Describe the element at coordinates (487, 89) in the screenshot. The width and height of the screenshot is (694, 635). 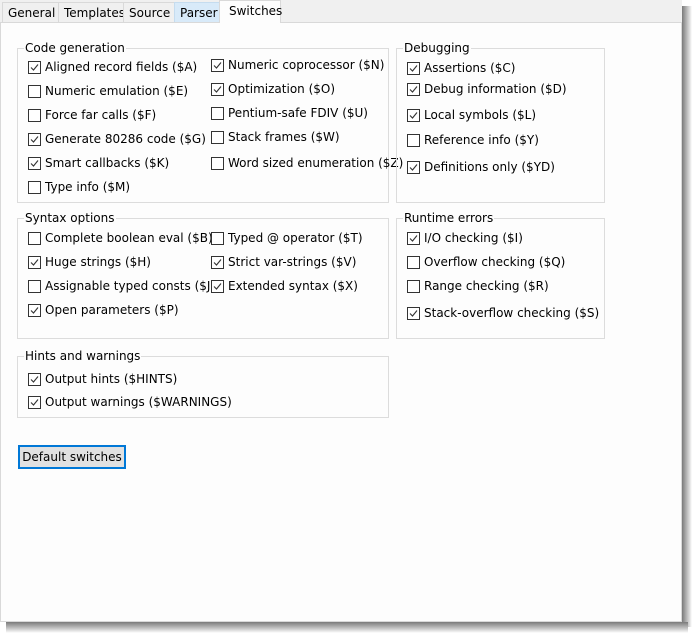
I see `checkbox-debug-information: Debug information ($D)` at that location.